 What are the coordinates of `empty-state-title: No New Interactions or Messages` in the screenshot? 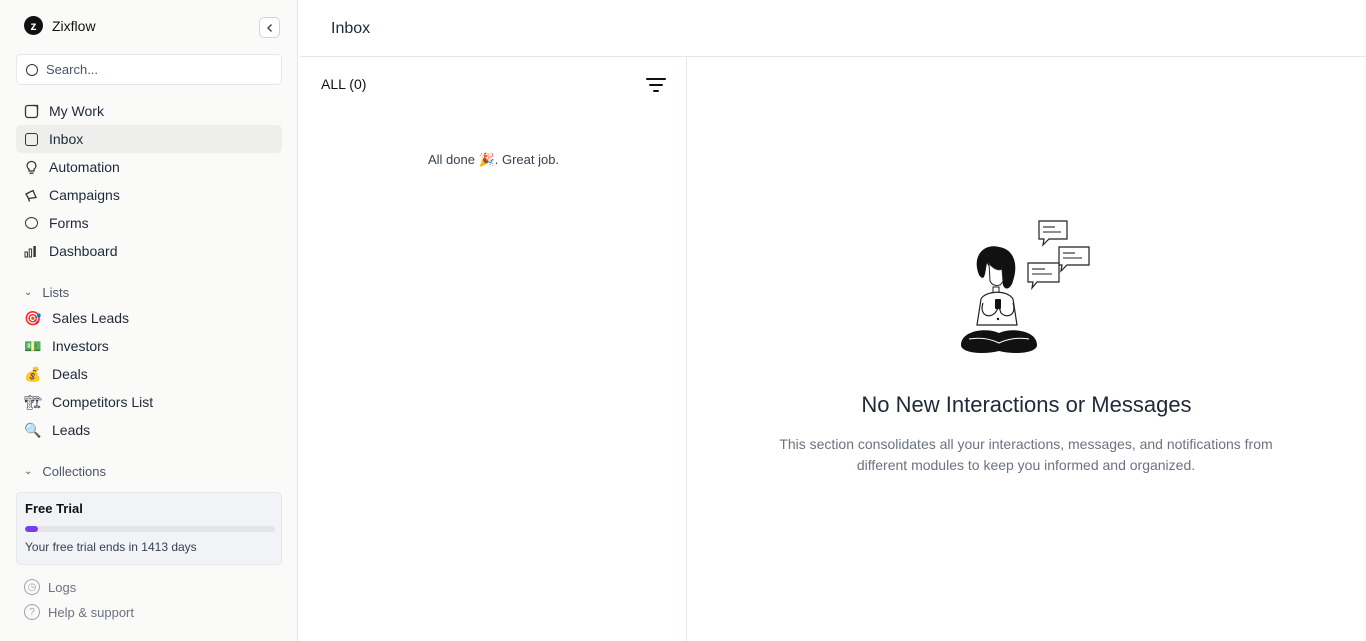 It's located at (1026, 404).